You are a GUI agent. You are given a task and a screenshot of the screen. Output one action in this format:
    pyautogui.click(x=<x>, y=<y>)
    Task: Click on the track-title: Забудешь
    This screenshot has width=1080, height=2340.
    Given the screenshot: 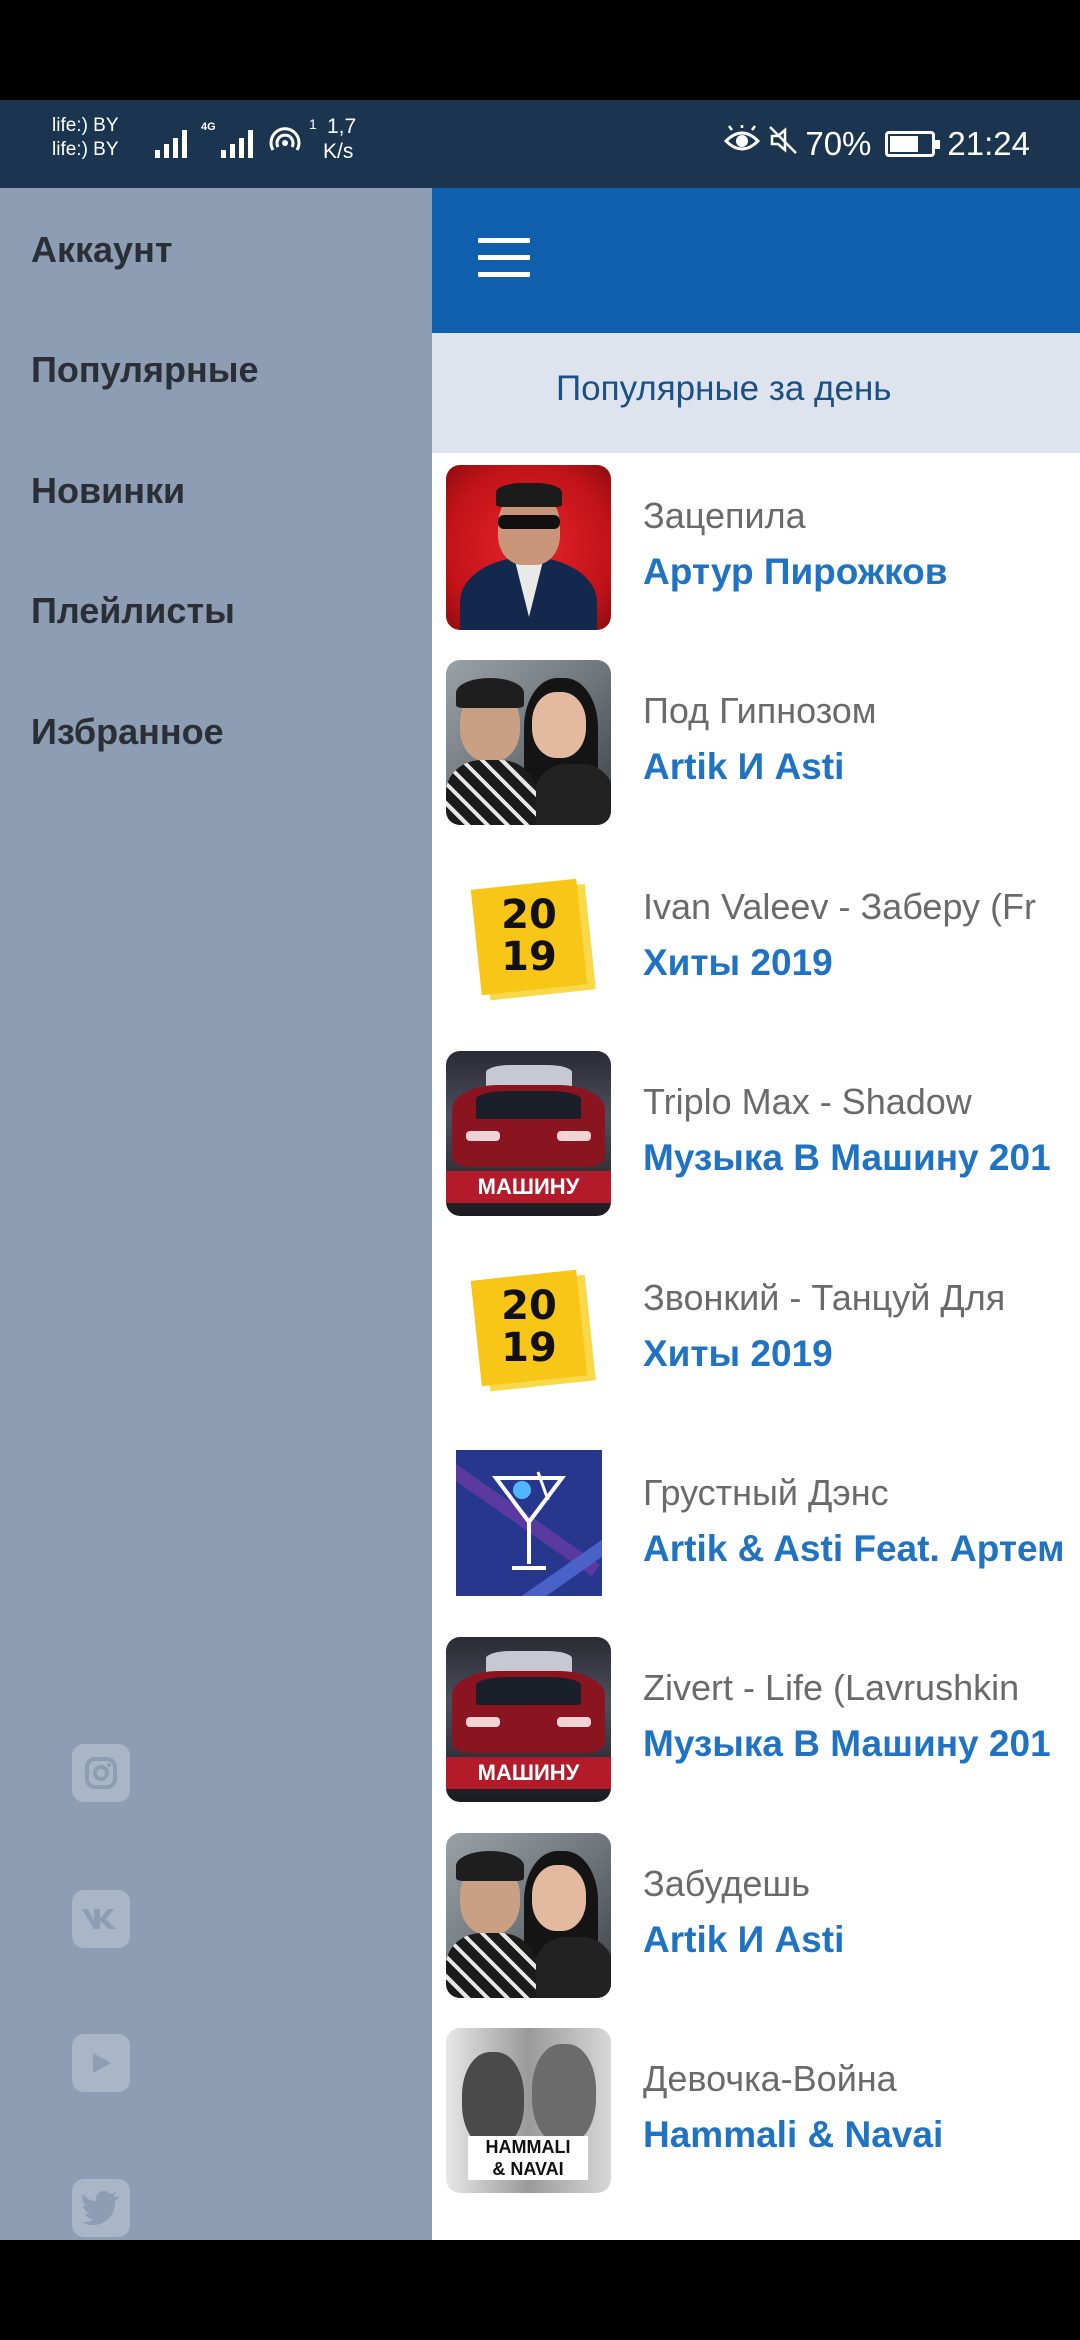 What is the action you would take?
    pyautogui.click(x=727, y=1883)
    